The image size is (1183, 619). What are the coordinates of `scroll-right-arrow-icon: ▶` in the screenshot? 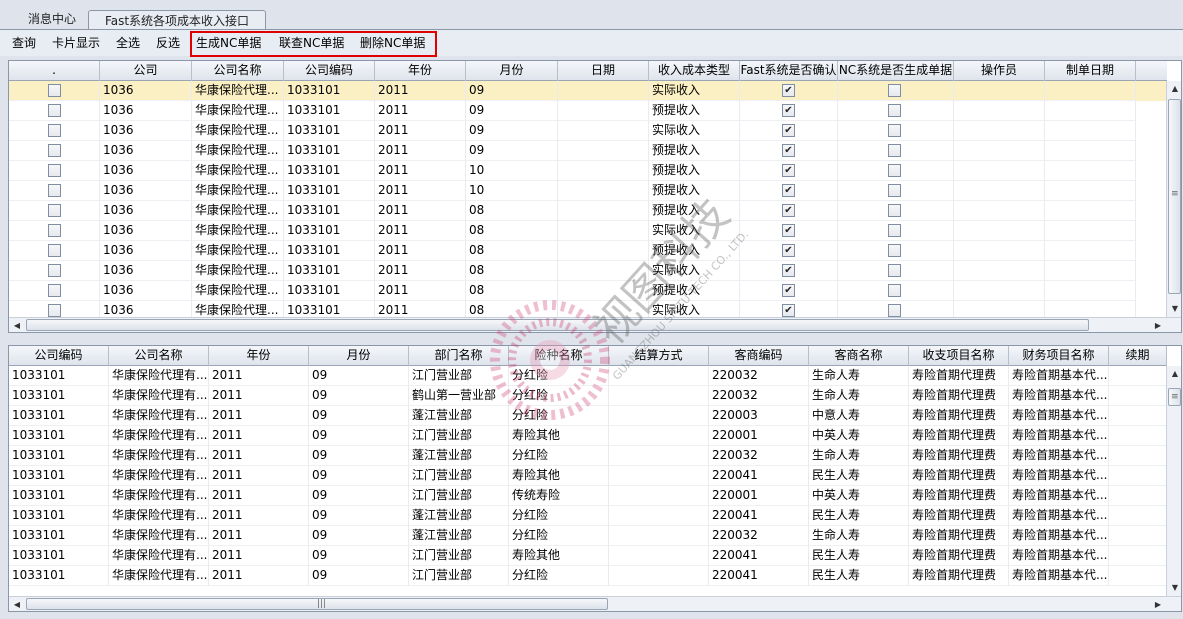 It's located at (1158, 325).